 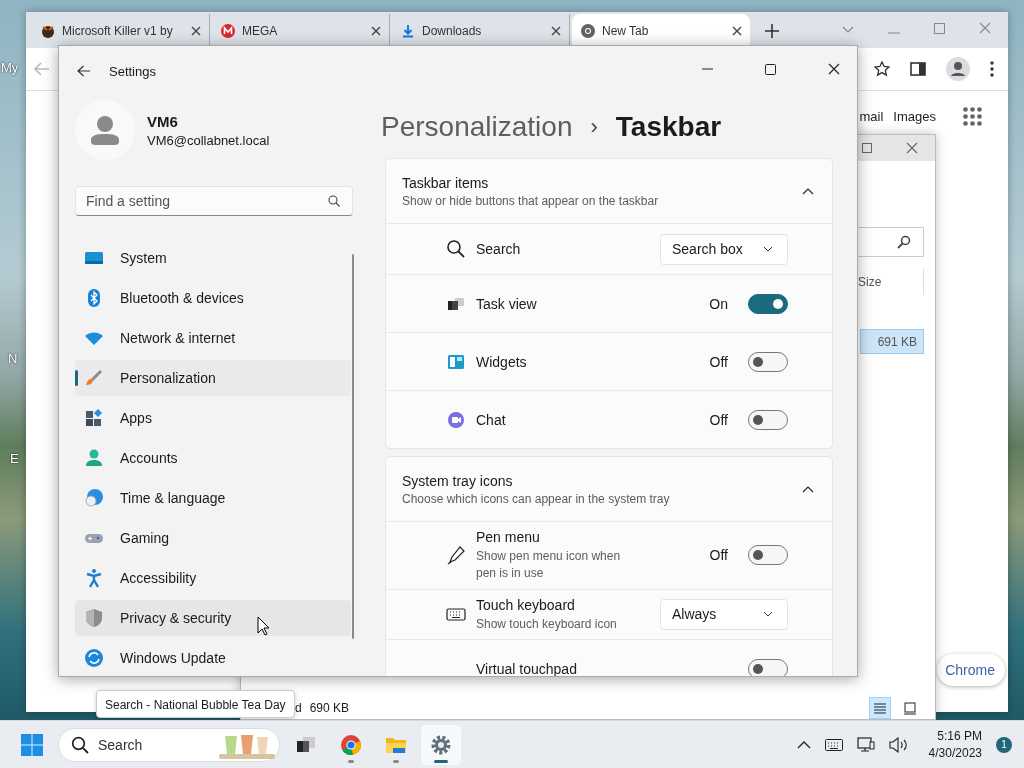 What do you see at coordinates (456, 555) in the screenshot?
I see `pen-icon` at bounding box center [456, 555].